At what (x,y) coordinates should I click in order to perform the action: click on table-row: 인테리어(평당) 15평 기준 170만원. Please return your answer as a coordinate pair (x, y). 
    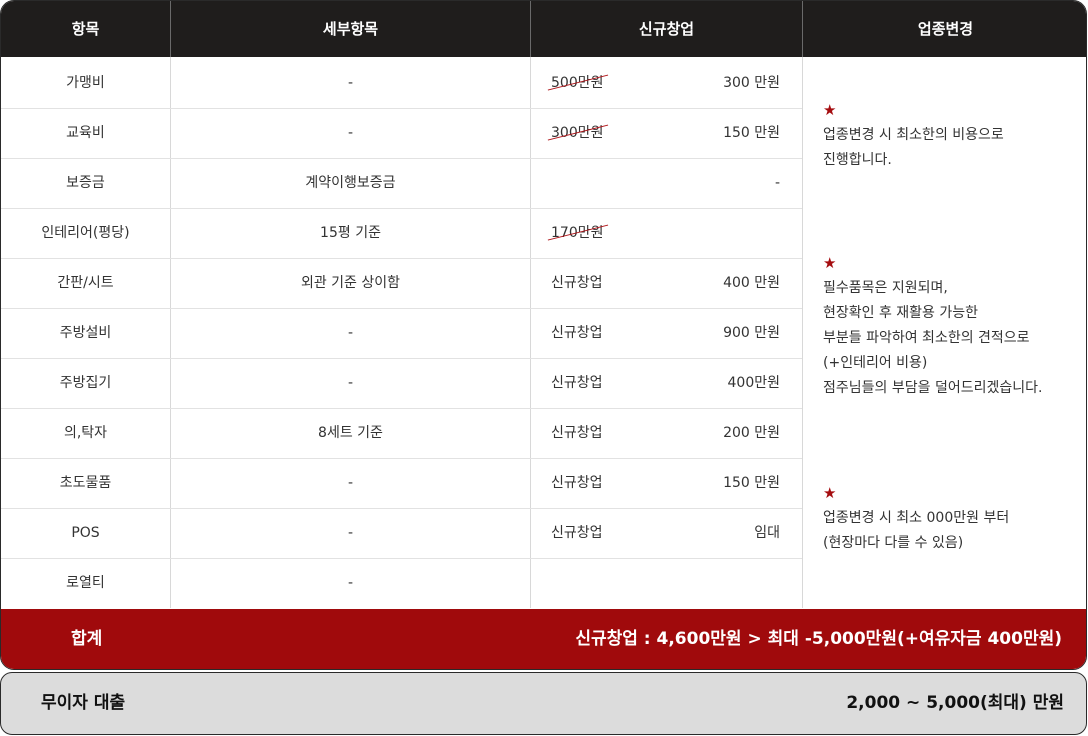
    Looking at the image, I should click on (401, 233).